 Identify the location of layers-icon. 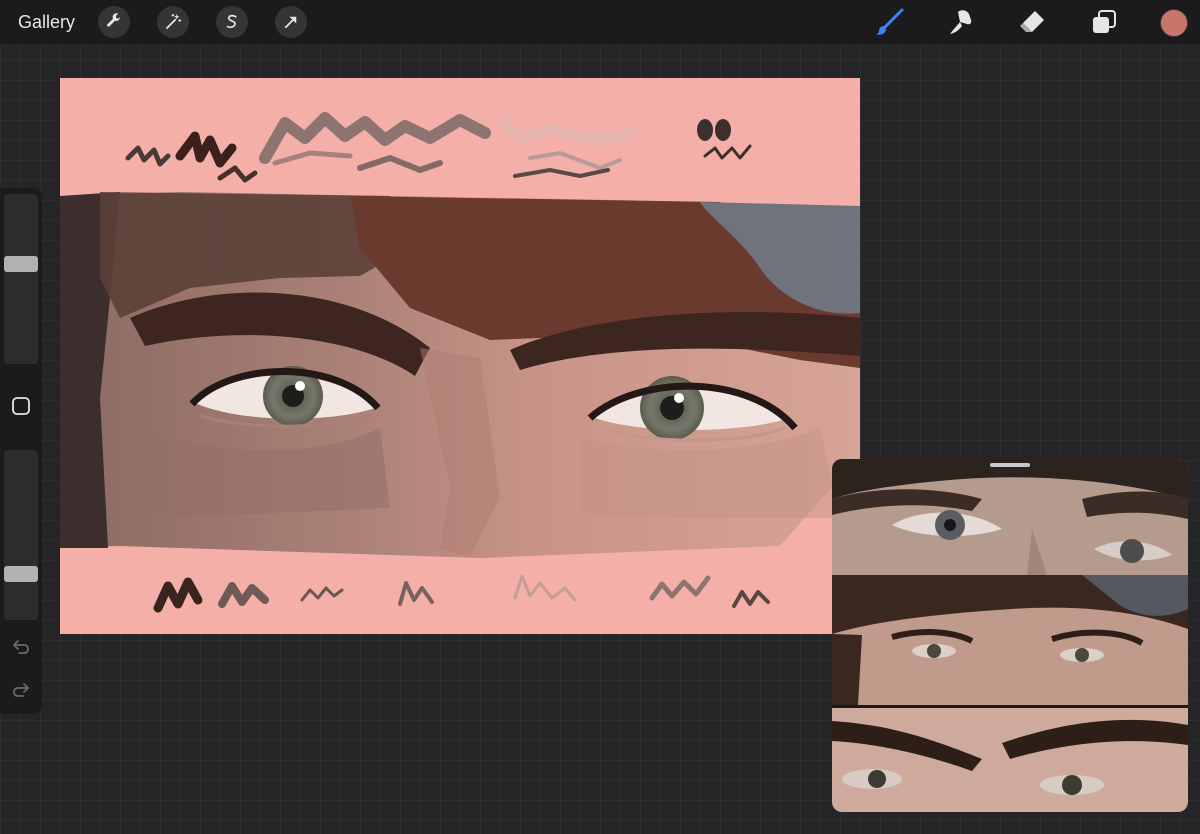
(1104, 21).